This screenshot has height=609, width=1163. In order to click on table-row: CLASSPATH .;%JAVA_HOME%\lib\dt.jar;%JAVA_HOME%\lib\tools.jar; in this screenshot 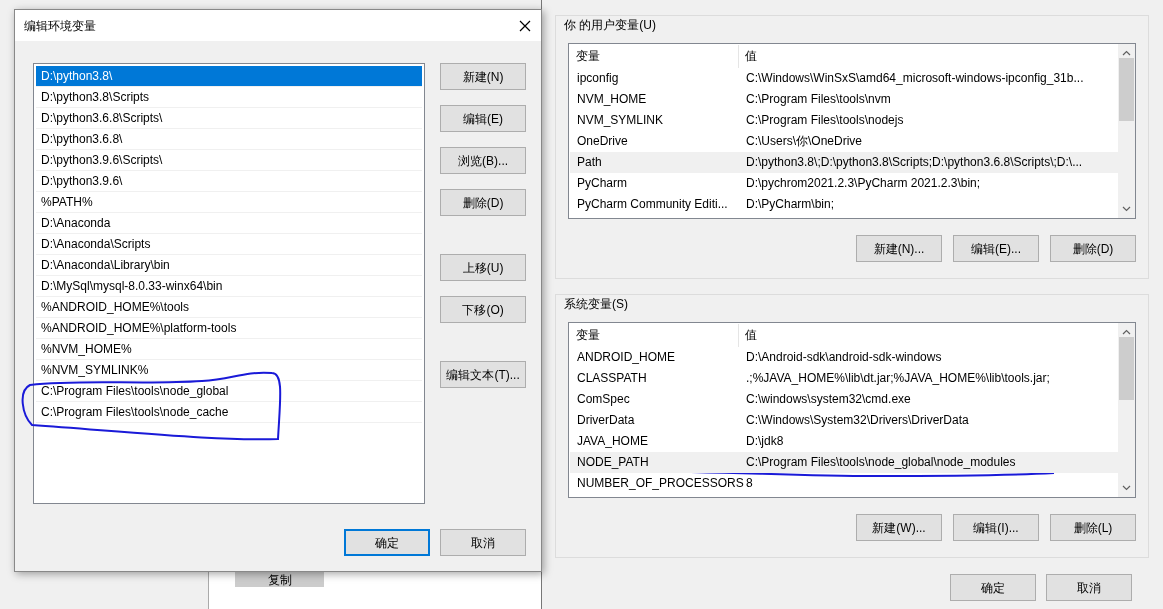, I will do `click(844, 378)`.